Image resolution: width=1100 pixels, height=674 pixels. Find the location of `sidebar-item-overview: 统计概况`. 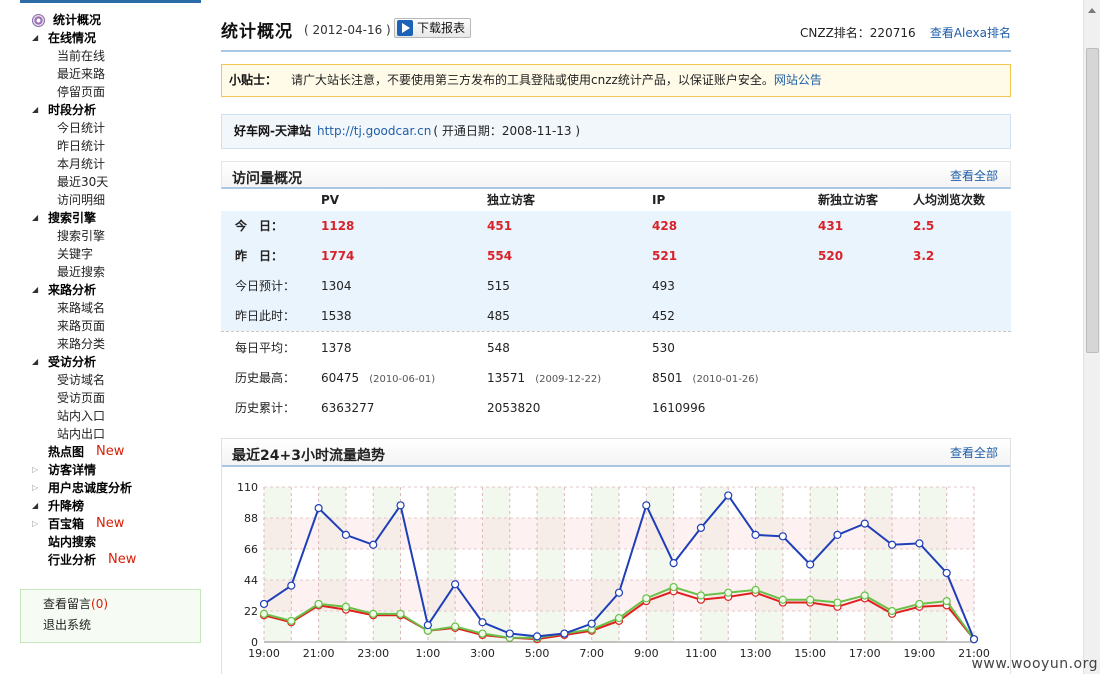

sidebar-item-overview: 统计概况 is located at coordinates (110, 20).